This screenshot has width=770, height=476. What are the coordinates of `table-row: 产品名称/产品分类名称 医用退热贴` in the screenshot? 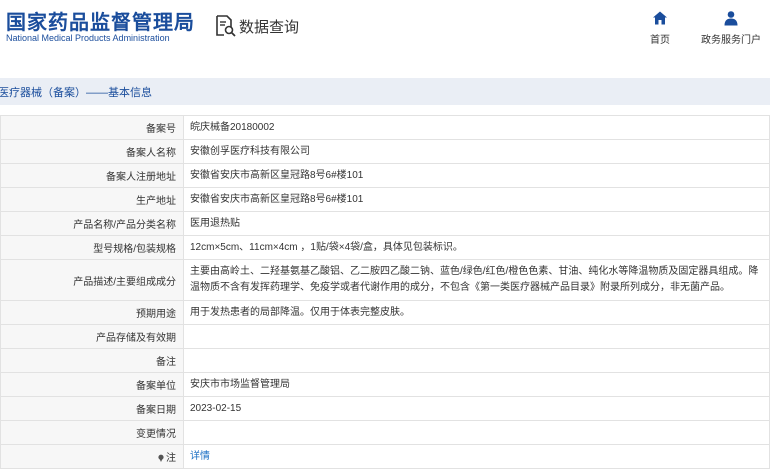 It's located at (385, 223).